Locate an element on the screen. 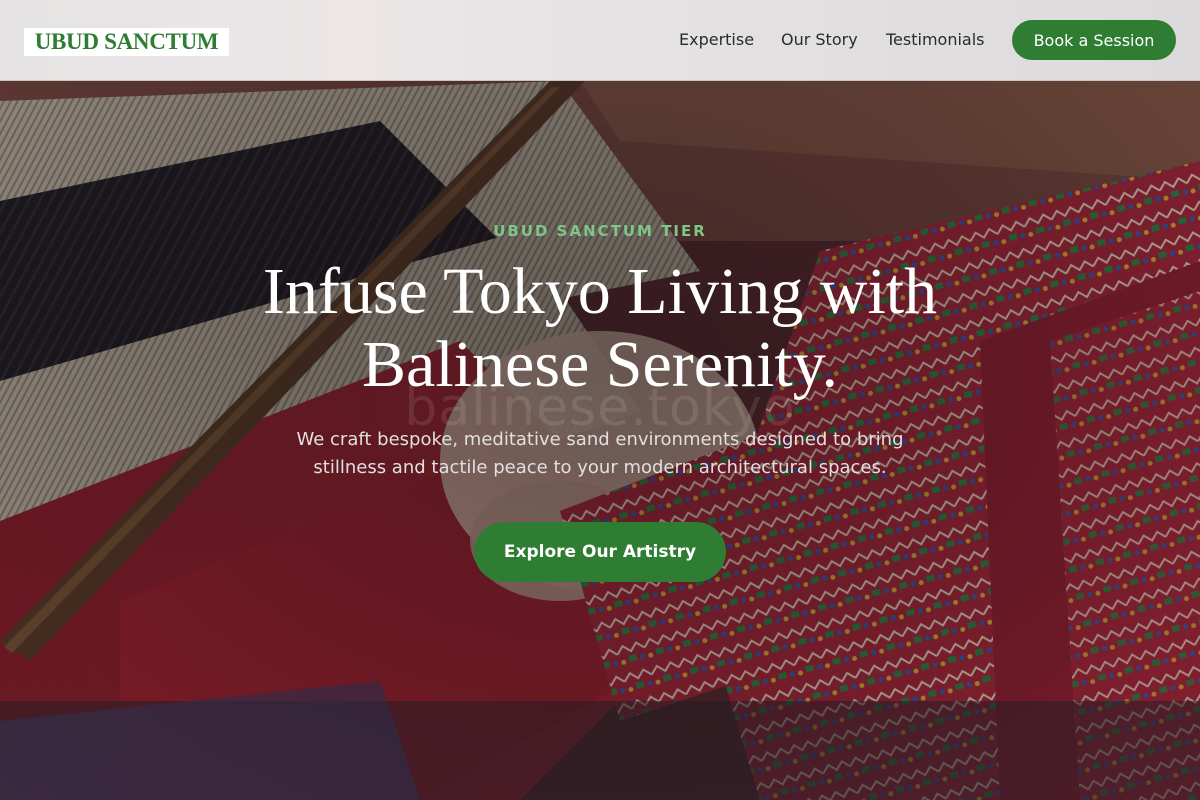  nav-link-testimonials: Testimonials is located at coordinates (935, 40).